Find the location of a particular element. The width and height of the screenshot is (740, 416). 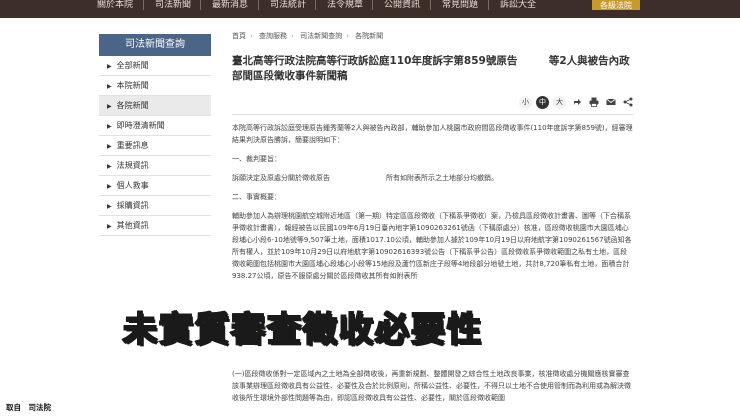

topnav-item: 關於本院 is located at coordinates (115, 5).